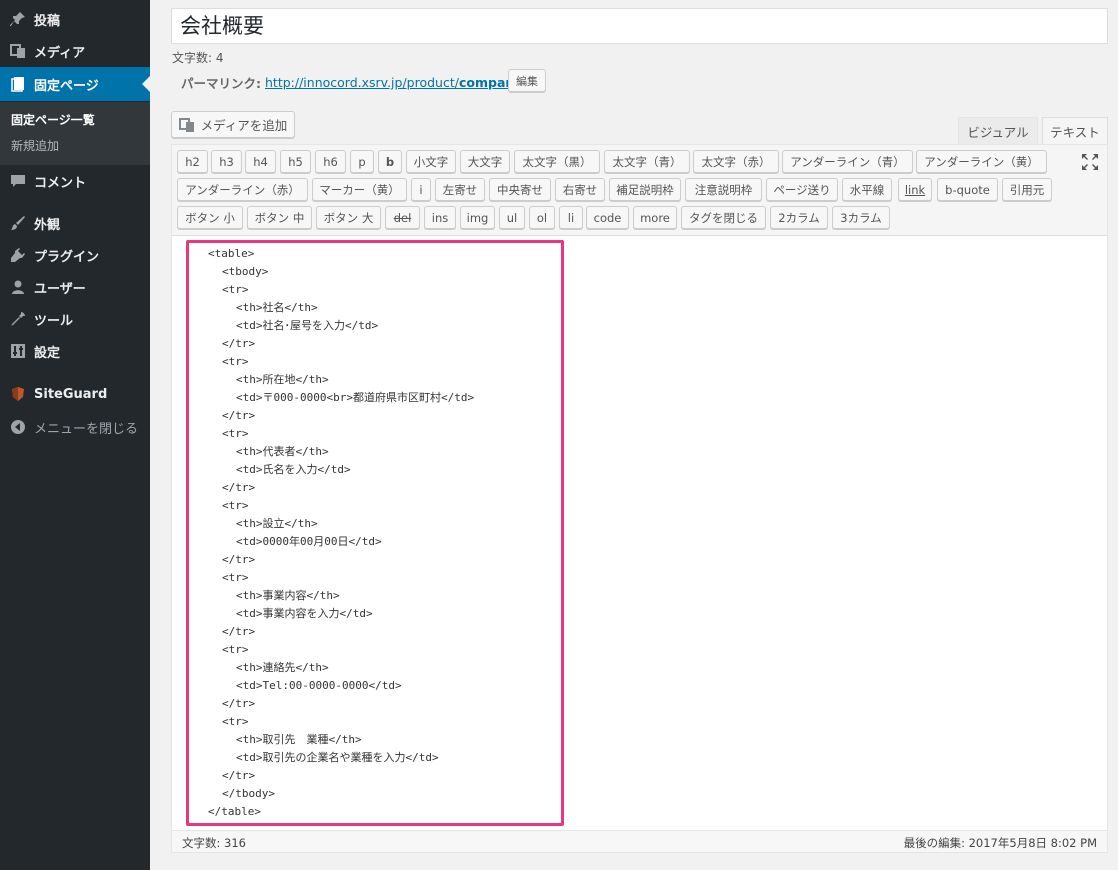  Describe the element at coordinates (799, 217) in the screenshot. I see `qt-button: 2カラム` at that location.